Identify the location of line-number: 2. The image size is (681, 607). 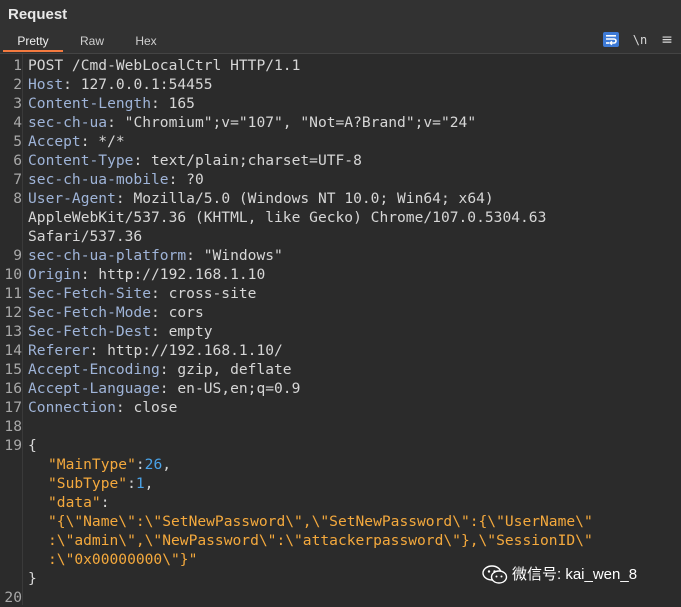
(17, 84).